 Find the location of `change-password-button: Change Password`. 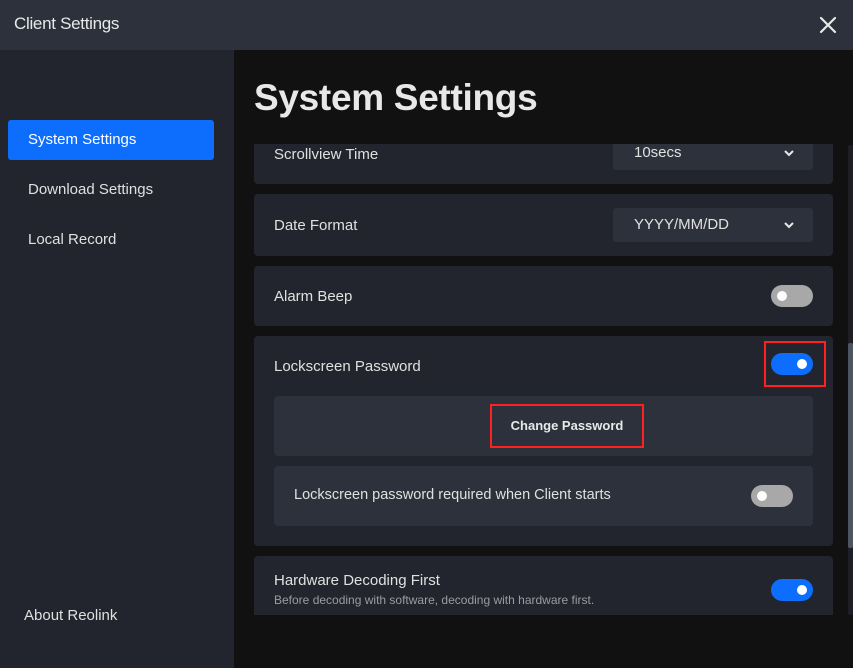

change-password-button: Change Password is located at coordinates (567, 426).